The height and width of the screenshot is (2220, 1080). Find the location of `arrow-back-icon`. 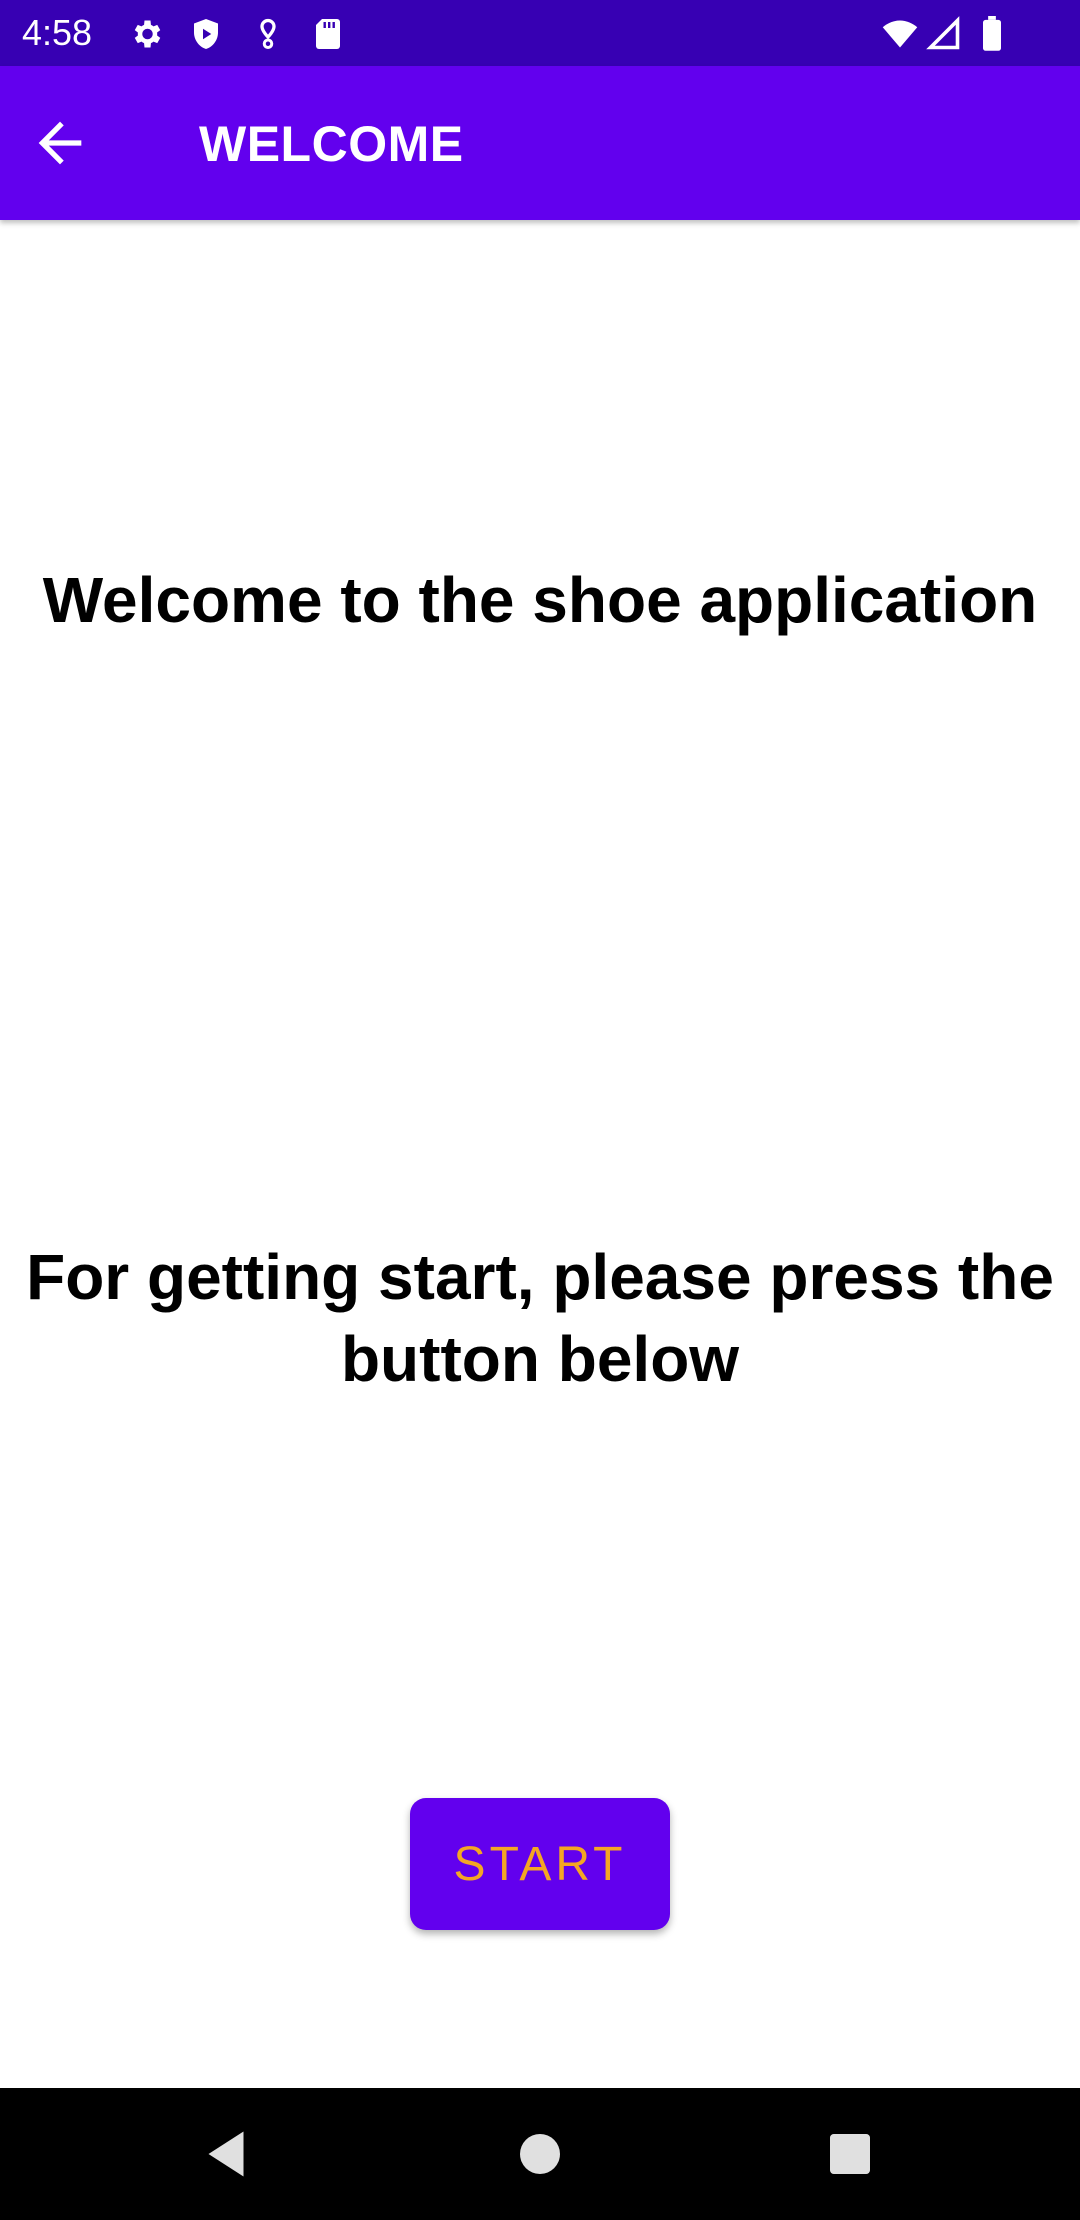

arrow-back-icon is located at coordinates (60, 143).